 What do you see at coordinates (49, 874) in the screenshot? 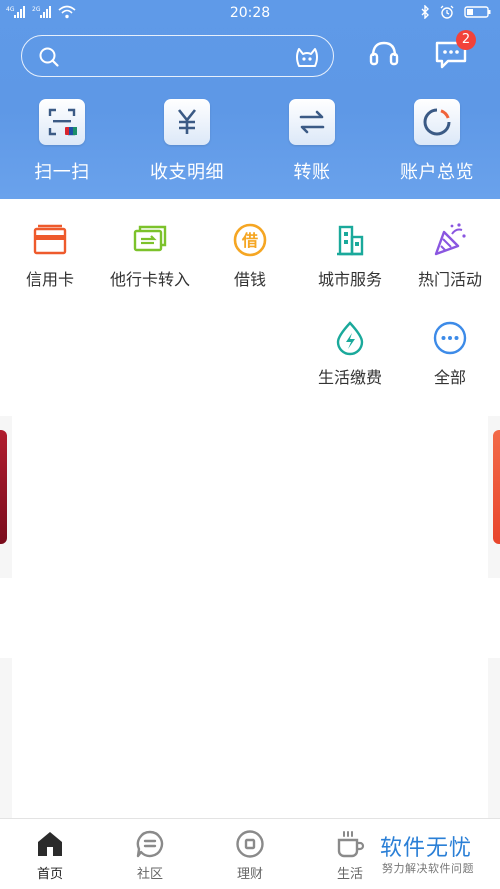
I see `tab-label: 首页` at bounding box center [49, 874].